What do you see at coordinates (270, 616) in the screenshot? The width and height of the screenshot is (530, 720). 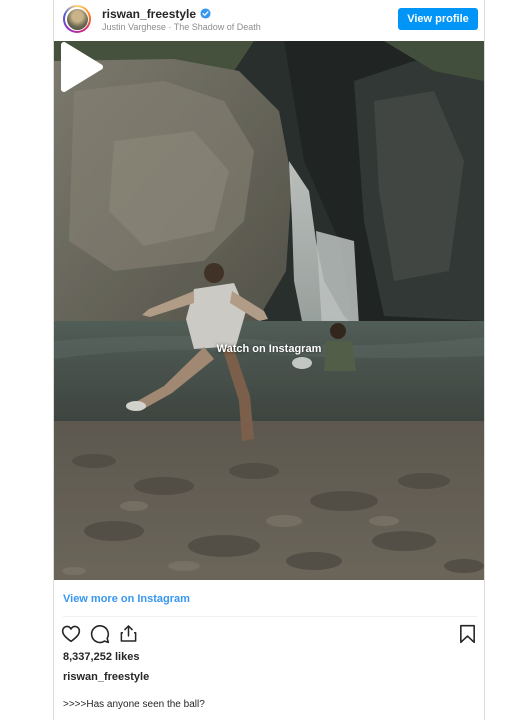 I see `divider` at bounding box center [270, 616].